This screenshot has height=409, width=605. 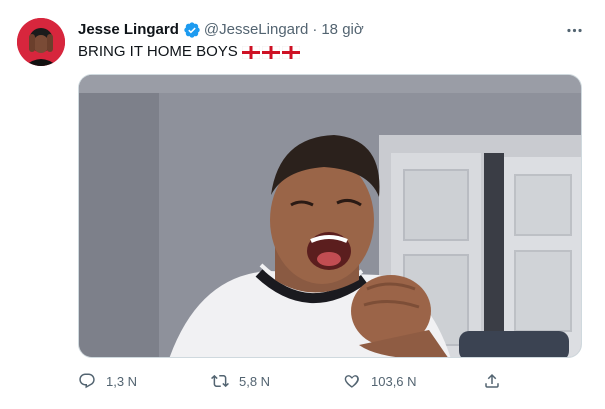 I want to click on like-button: 103,6 N, so click(x=376, y=381).